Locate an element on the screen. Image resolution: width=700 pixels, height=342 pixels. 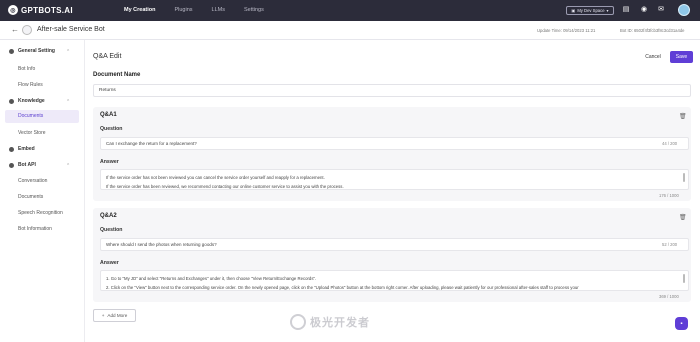
space-label: My Dev Space is located at coordinates (591, 10).